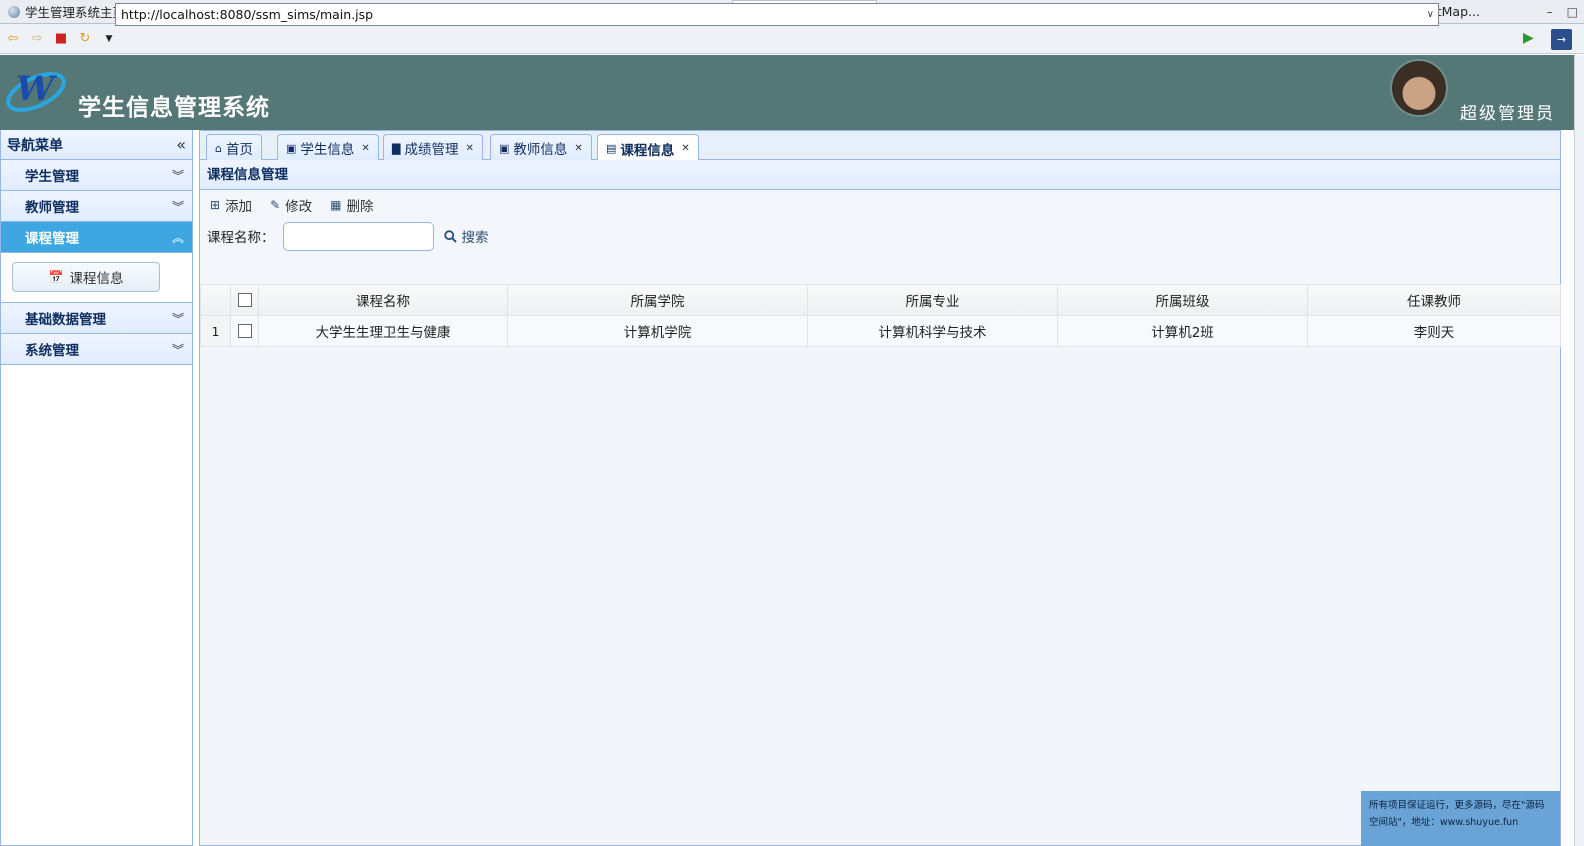  What do you see at coordinates (1419, 88) in the screenshot?
I see `avatar` at bounding box center [1419, 88].